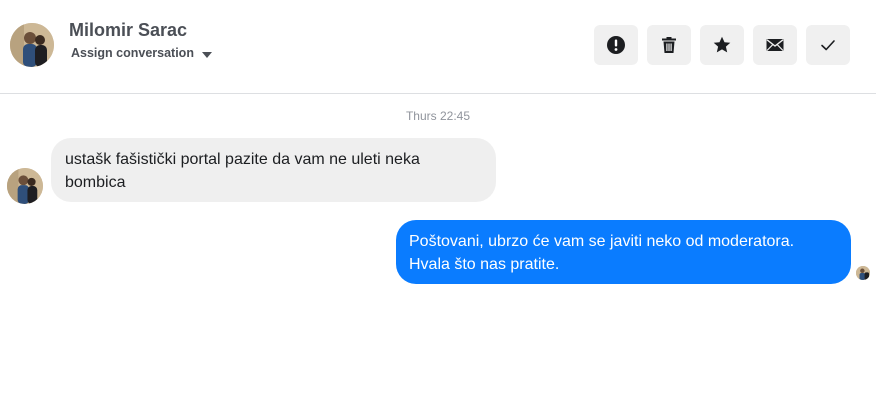 This screenshot has width=876, height=406. What do you see at coordinates (132, 53) in the screenshot?
I see `assign-conversation-label: Assign conversation` at bounding box center [132, 53].